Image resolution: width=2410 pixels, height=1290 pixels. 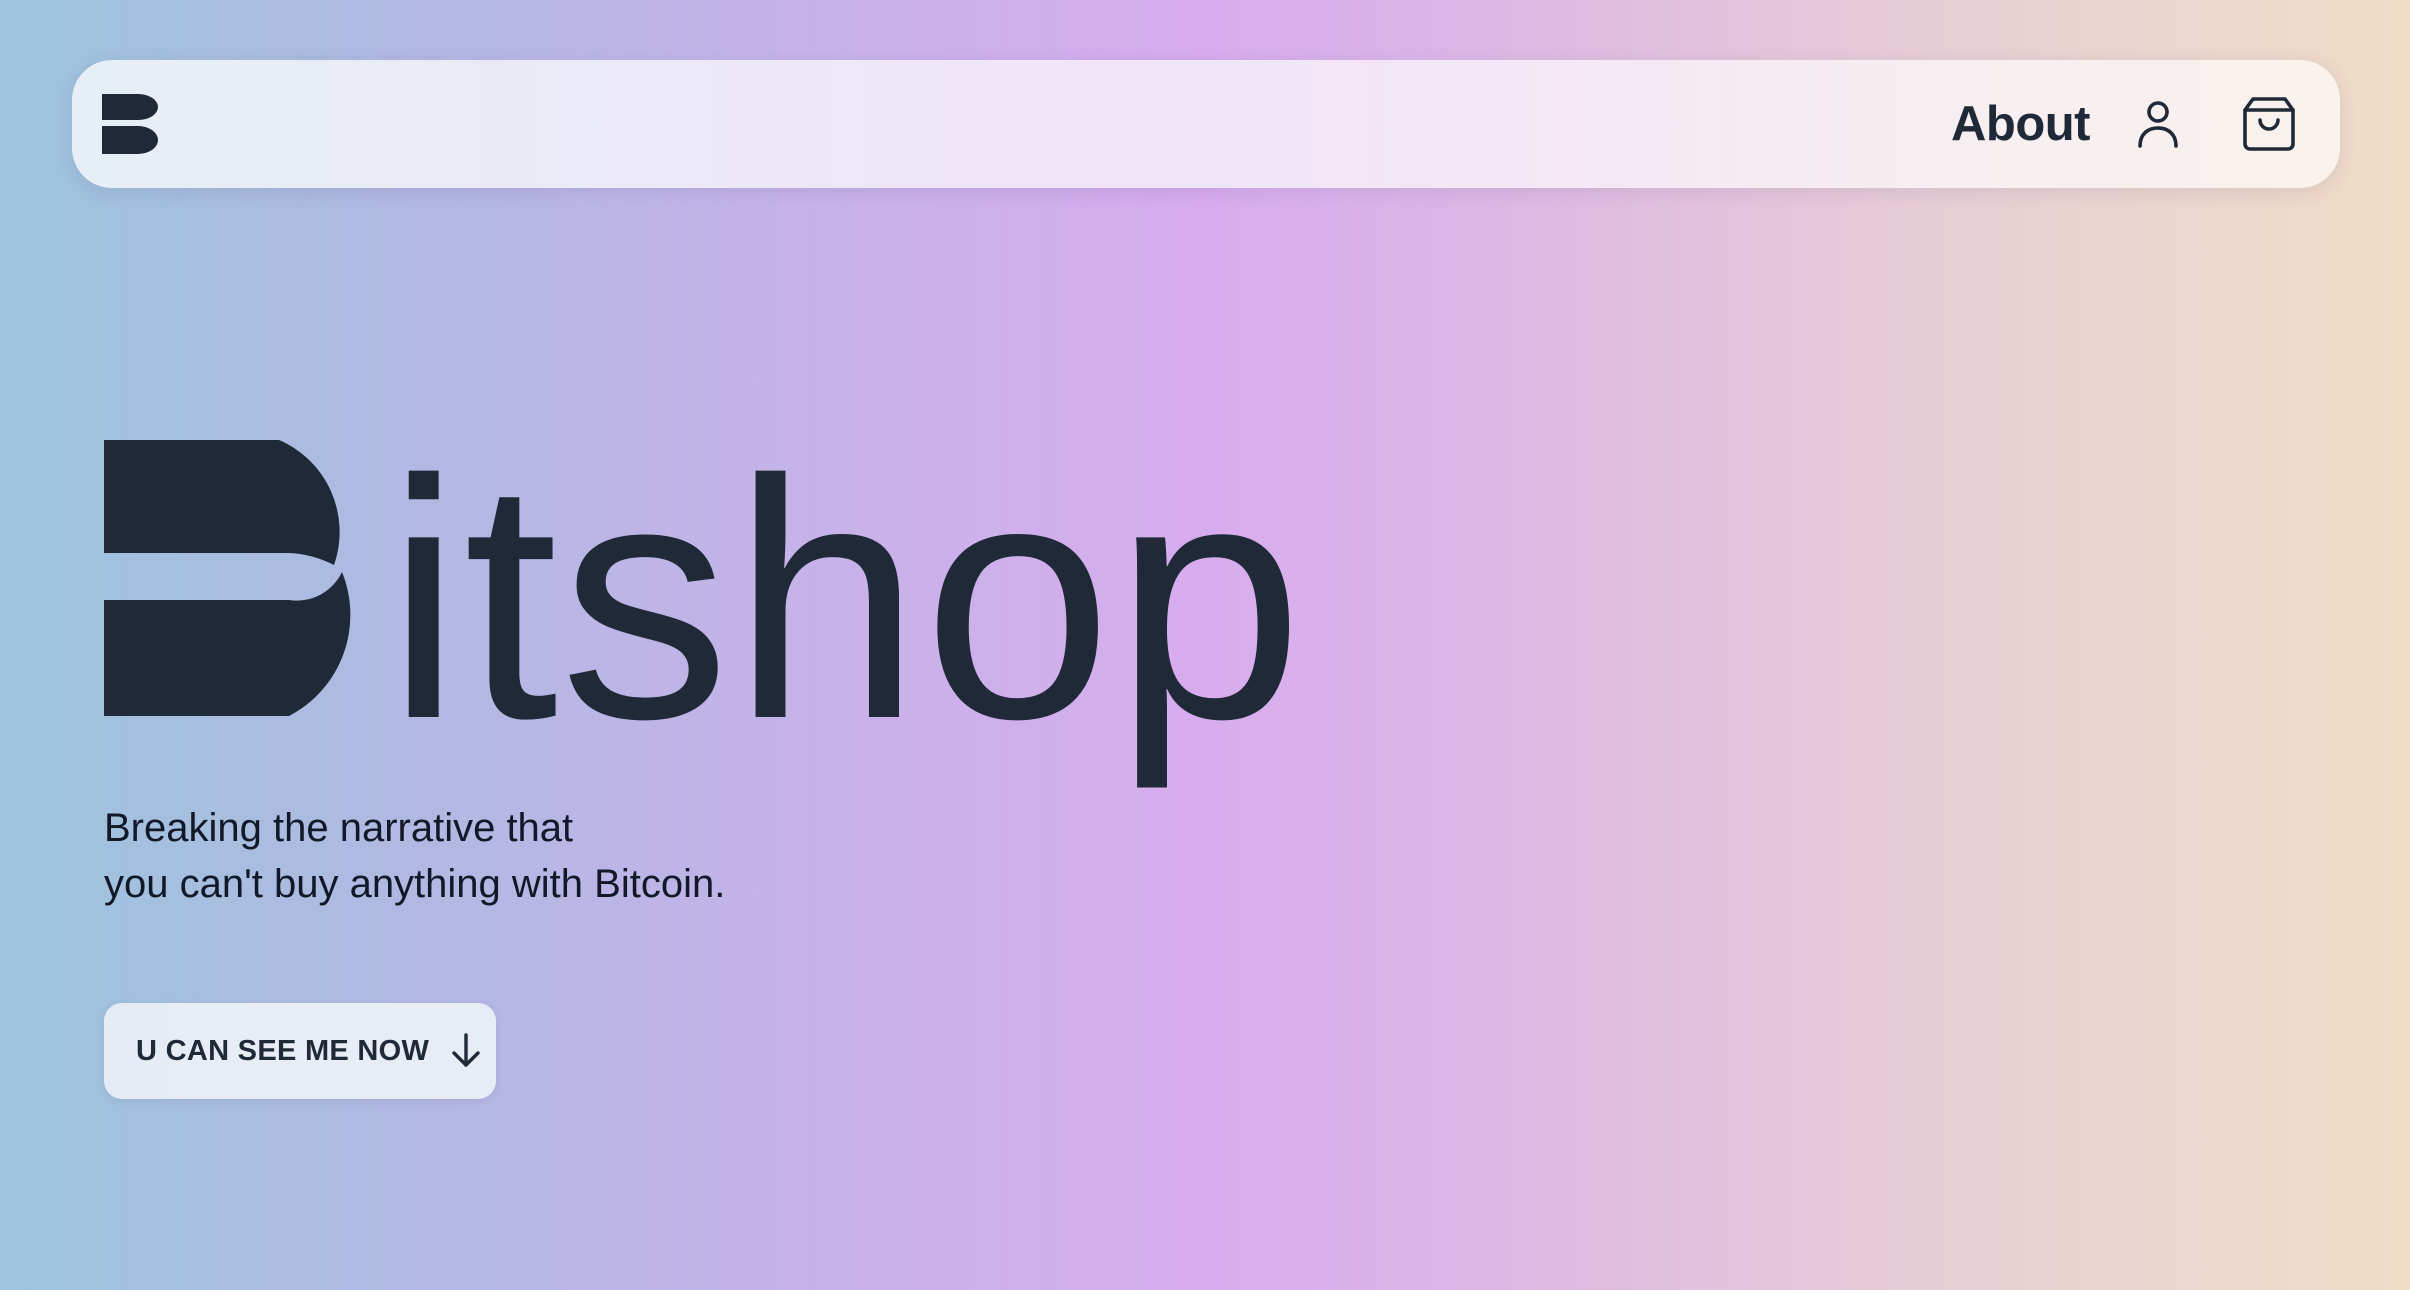 I want to click on cta-label: U CAN SEE ME NOW, so click(x=283, y=1050).